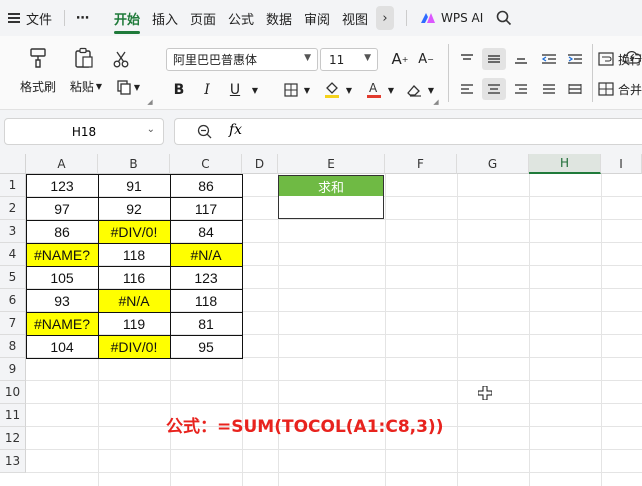 The image size is (642, 486). I want to click on row-header-1: 1, so click(13, 185).